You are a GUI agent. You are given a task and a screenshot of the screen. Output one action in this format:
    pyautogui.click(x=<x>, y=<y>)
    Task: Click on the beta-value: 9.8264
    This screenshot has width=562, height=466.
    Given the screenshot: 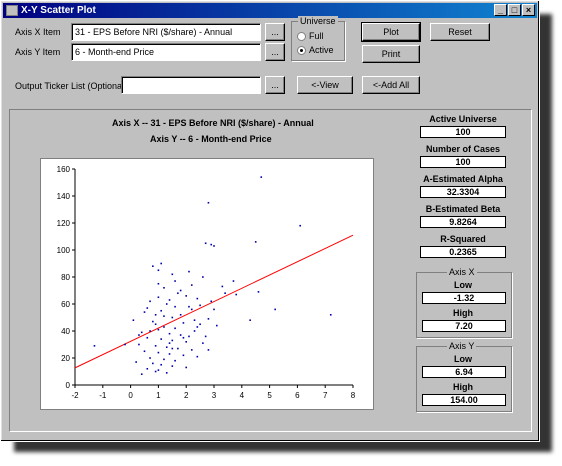 What is the action you would take?
    pyautogui.click(x=463, y=222)
    